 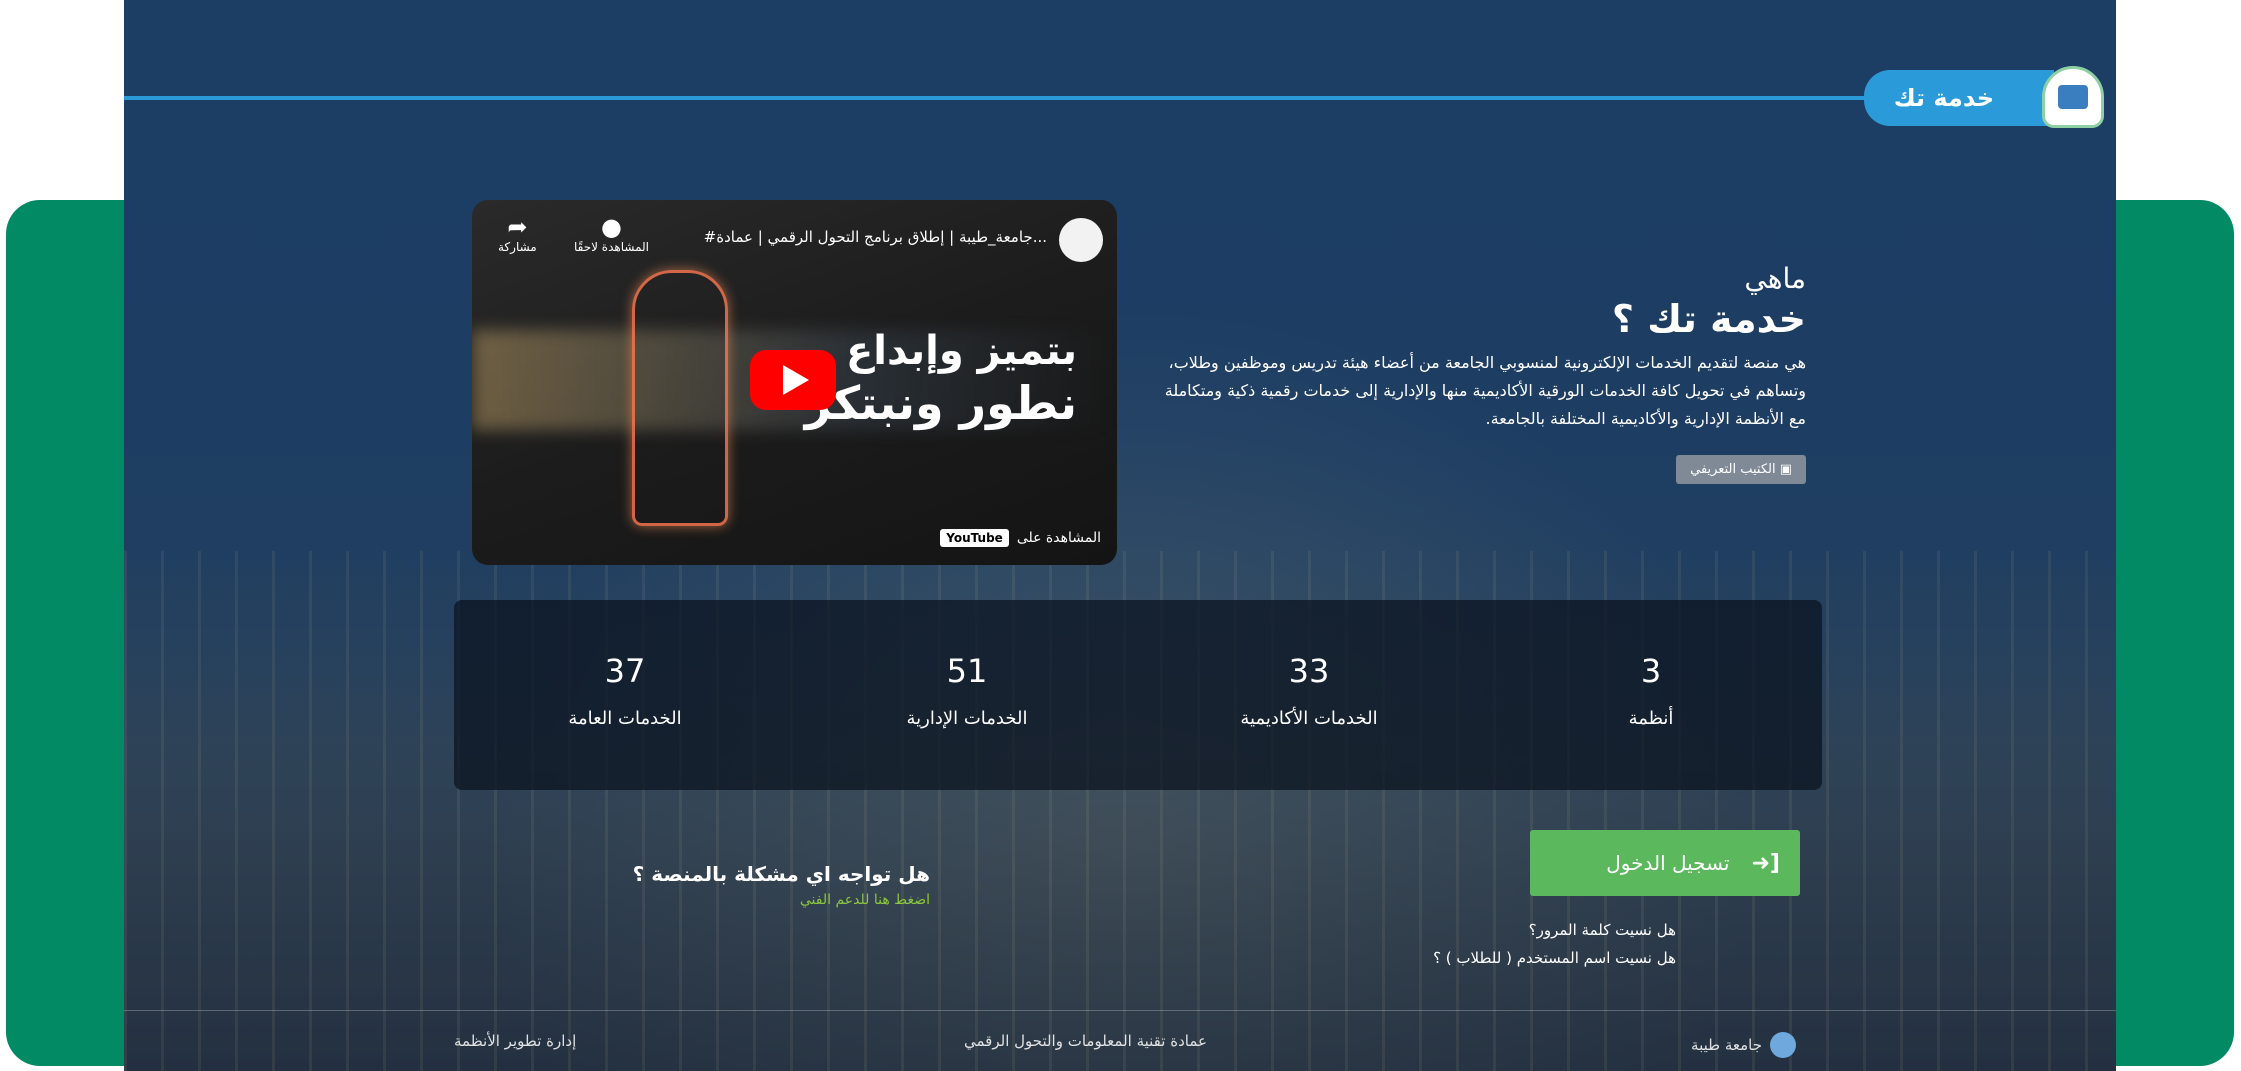 I want to click on play-button-icon, so click(x=793, y=380).